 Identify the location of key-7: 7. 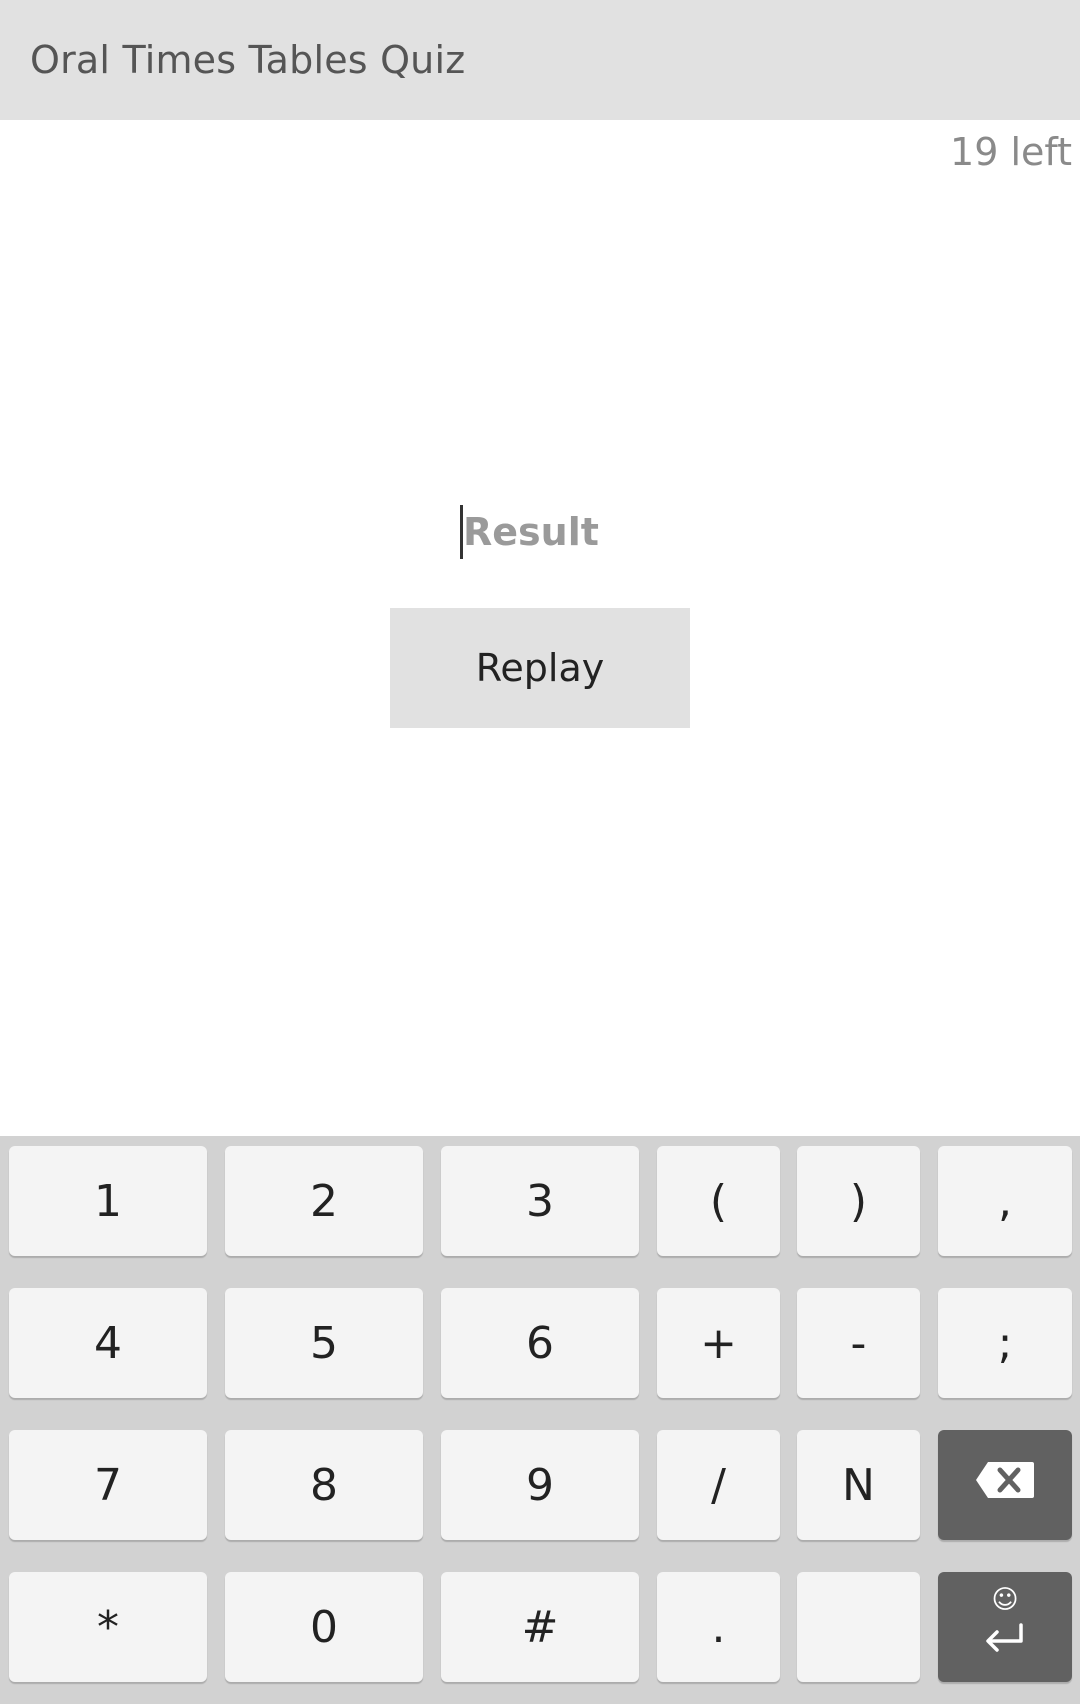
(108, 1485).